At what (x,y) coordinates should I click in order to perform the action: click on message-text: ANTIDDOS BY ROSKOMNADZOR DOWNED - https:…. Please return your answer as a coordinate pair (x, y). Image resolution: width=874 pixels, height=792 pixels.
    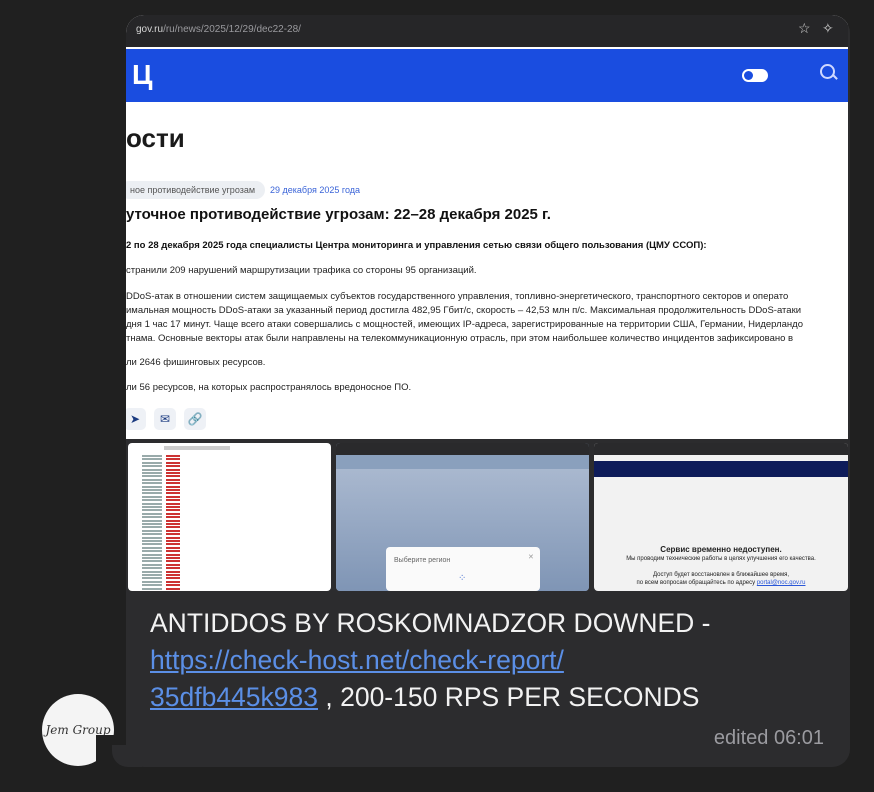
    Looking at the image, I should click on (490, 660).